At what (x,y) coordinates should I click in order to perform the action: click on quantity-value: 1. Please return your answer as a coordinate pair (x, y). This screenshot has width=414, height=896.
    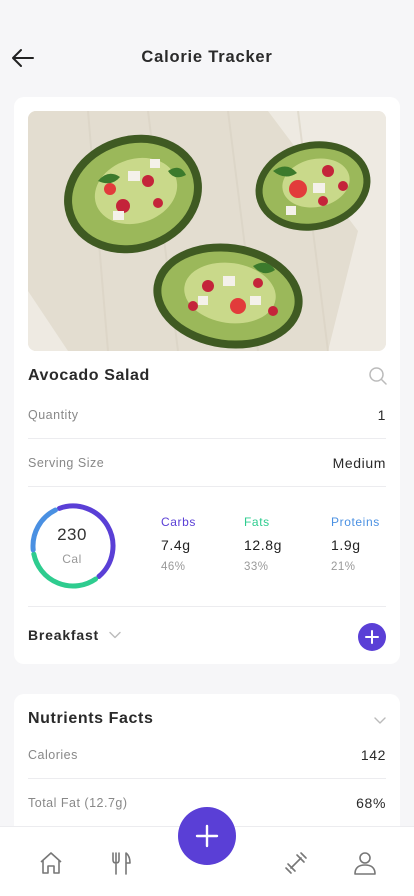
    Looking at the image, I should click on (382, 415).